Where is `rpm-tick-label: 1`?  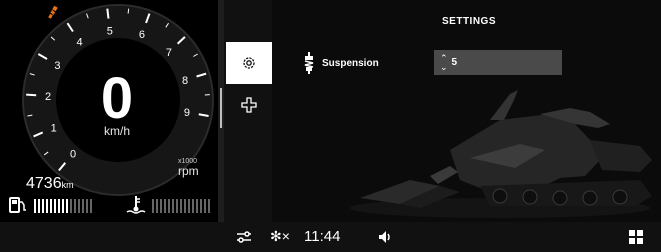
rpm-tick-label: 1 is located at coordinates (54, 129).